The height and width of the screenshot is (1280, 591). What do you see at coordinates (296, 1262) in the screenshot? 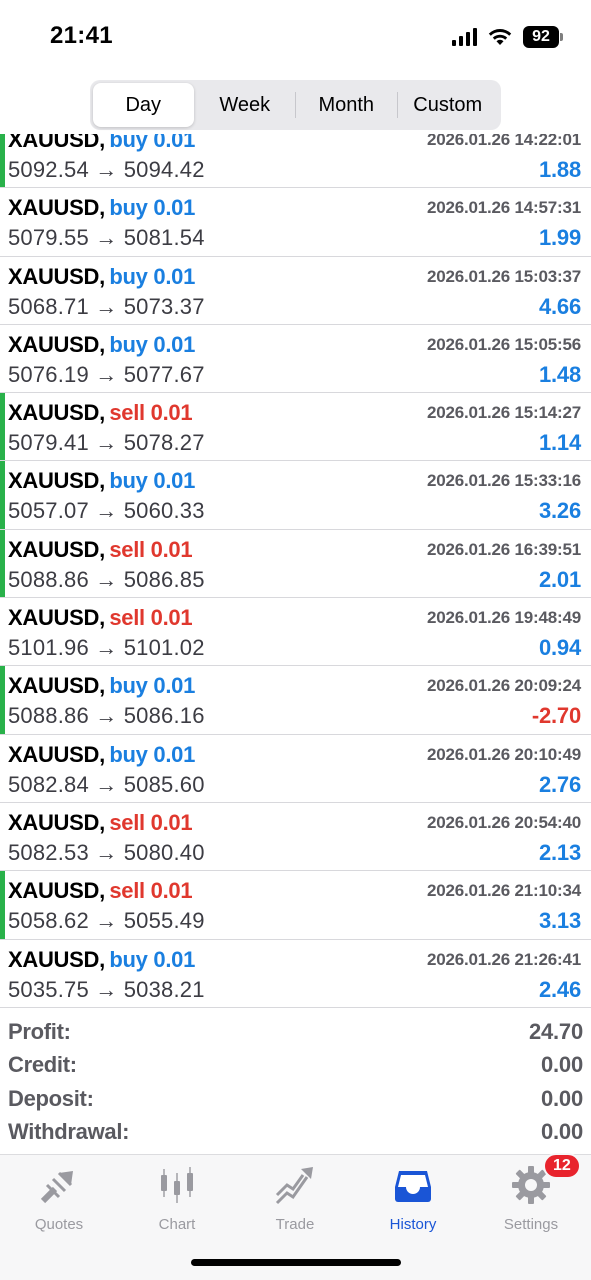
I see `home-indicator` at bounding box center [296, 1262].